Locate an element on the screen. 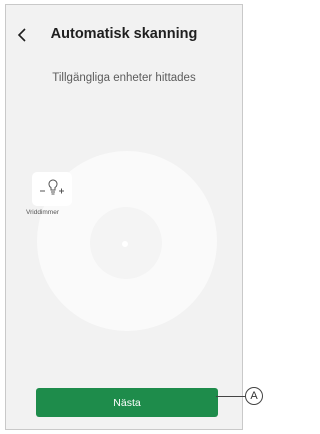  callout-marker: A is located at coordinates (254, 396).